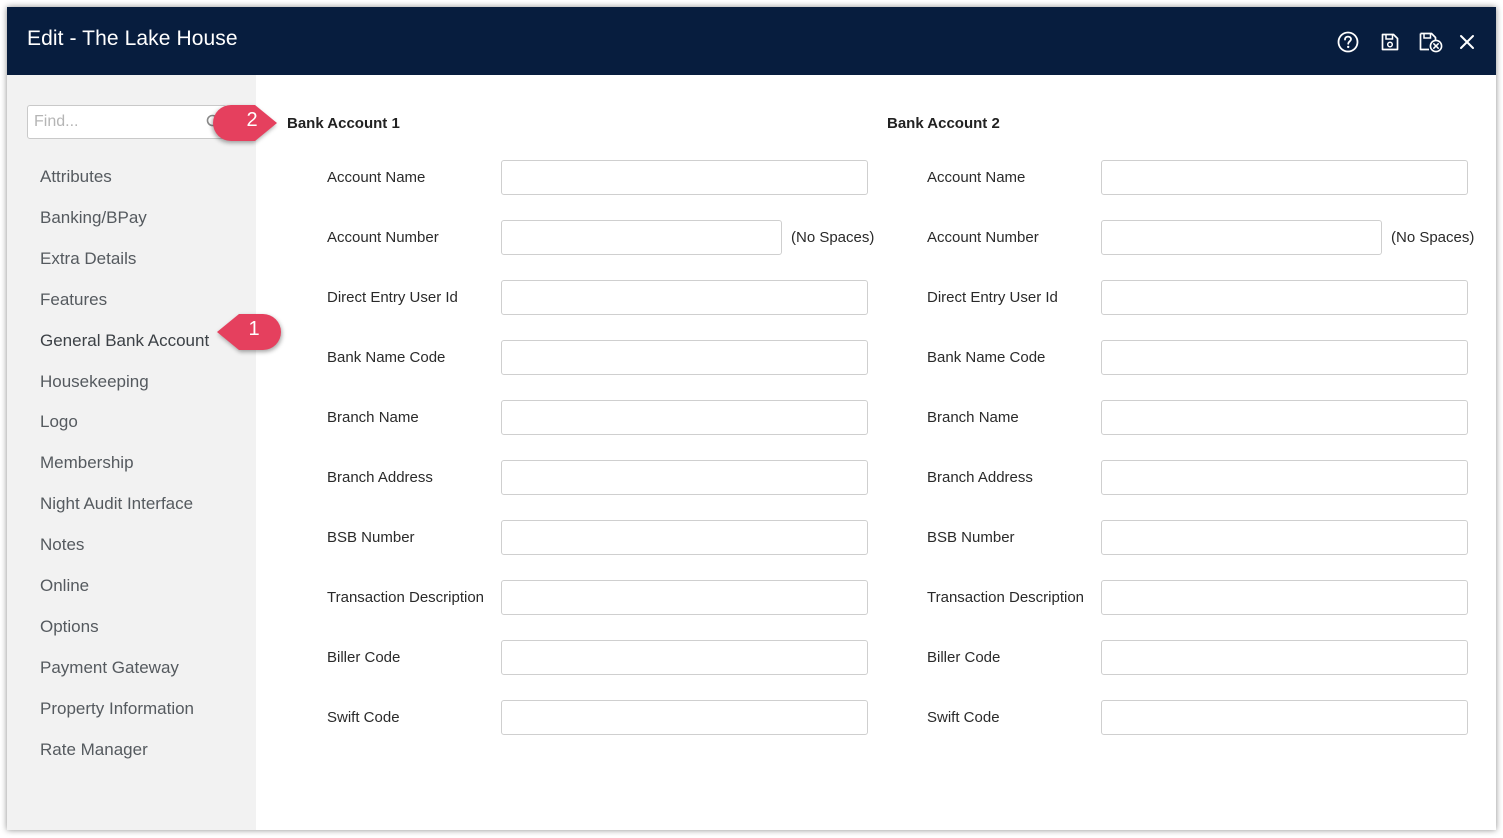 This screenshot has height=838, width=1503. I want to click on callout-2: 2, so click(246, 123).